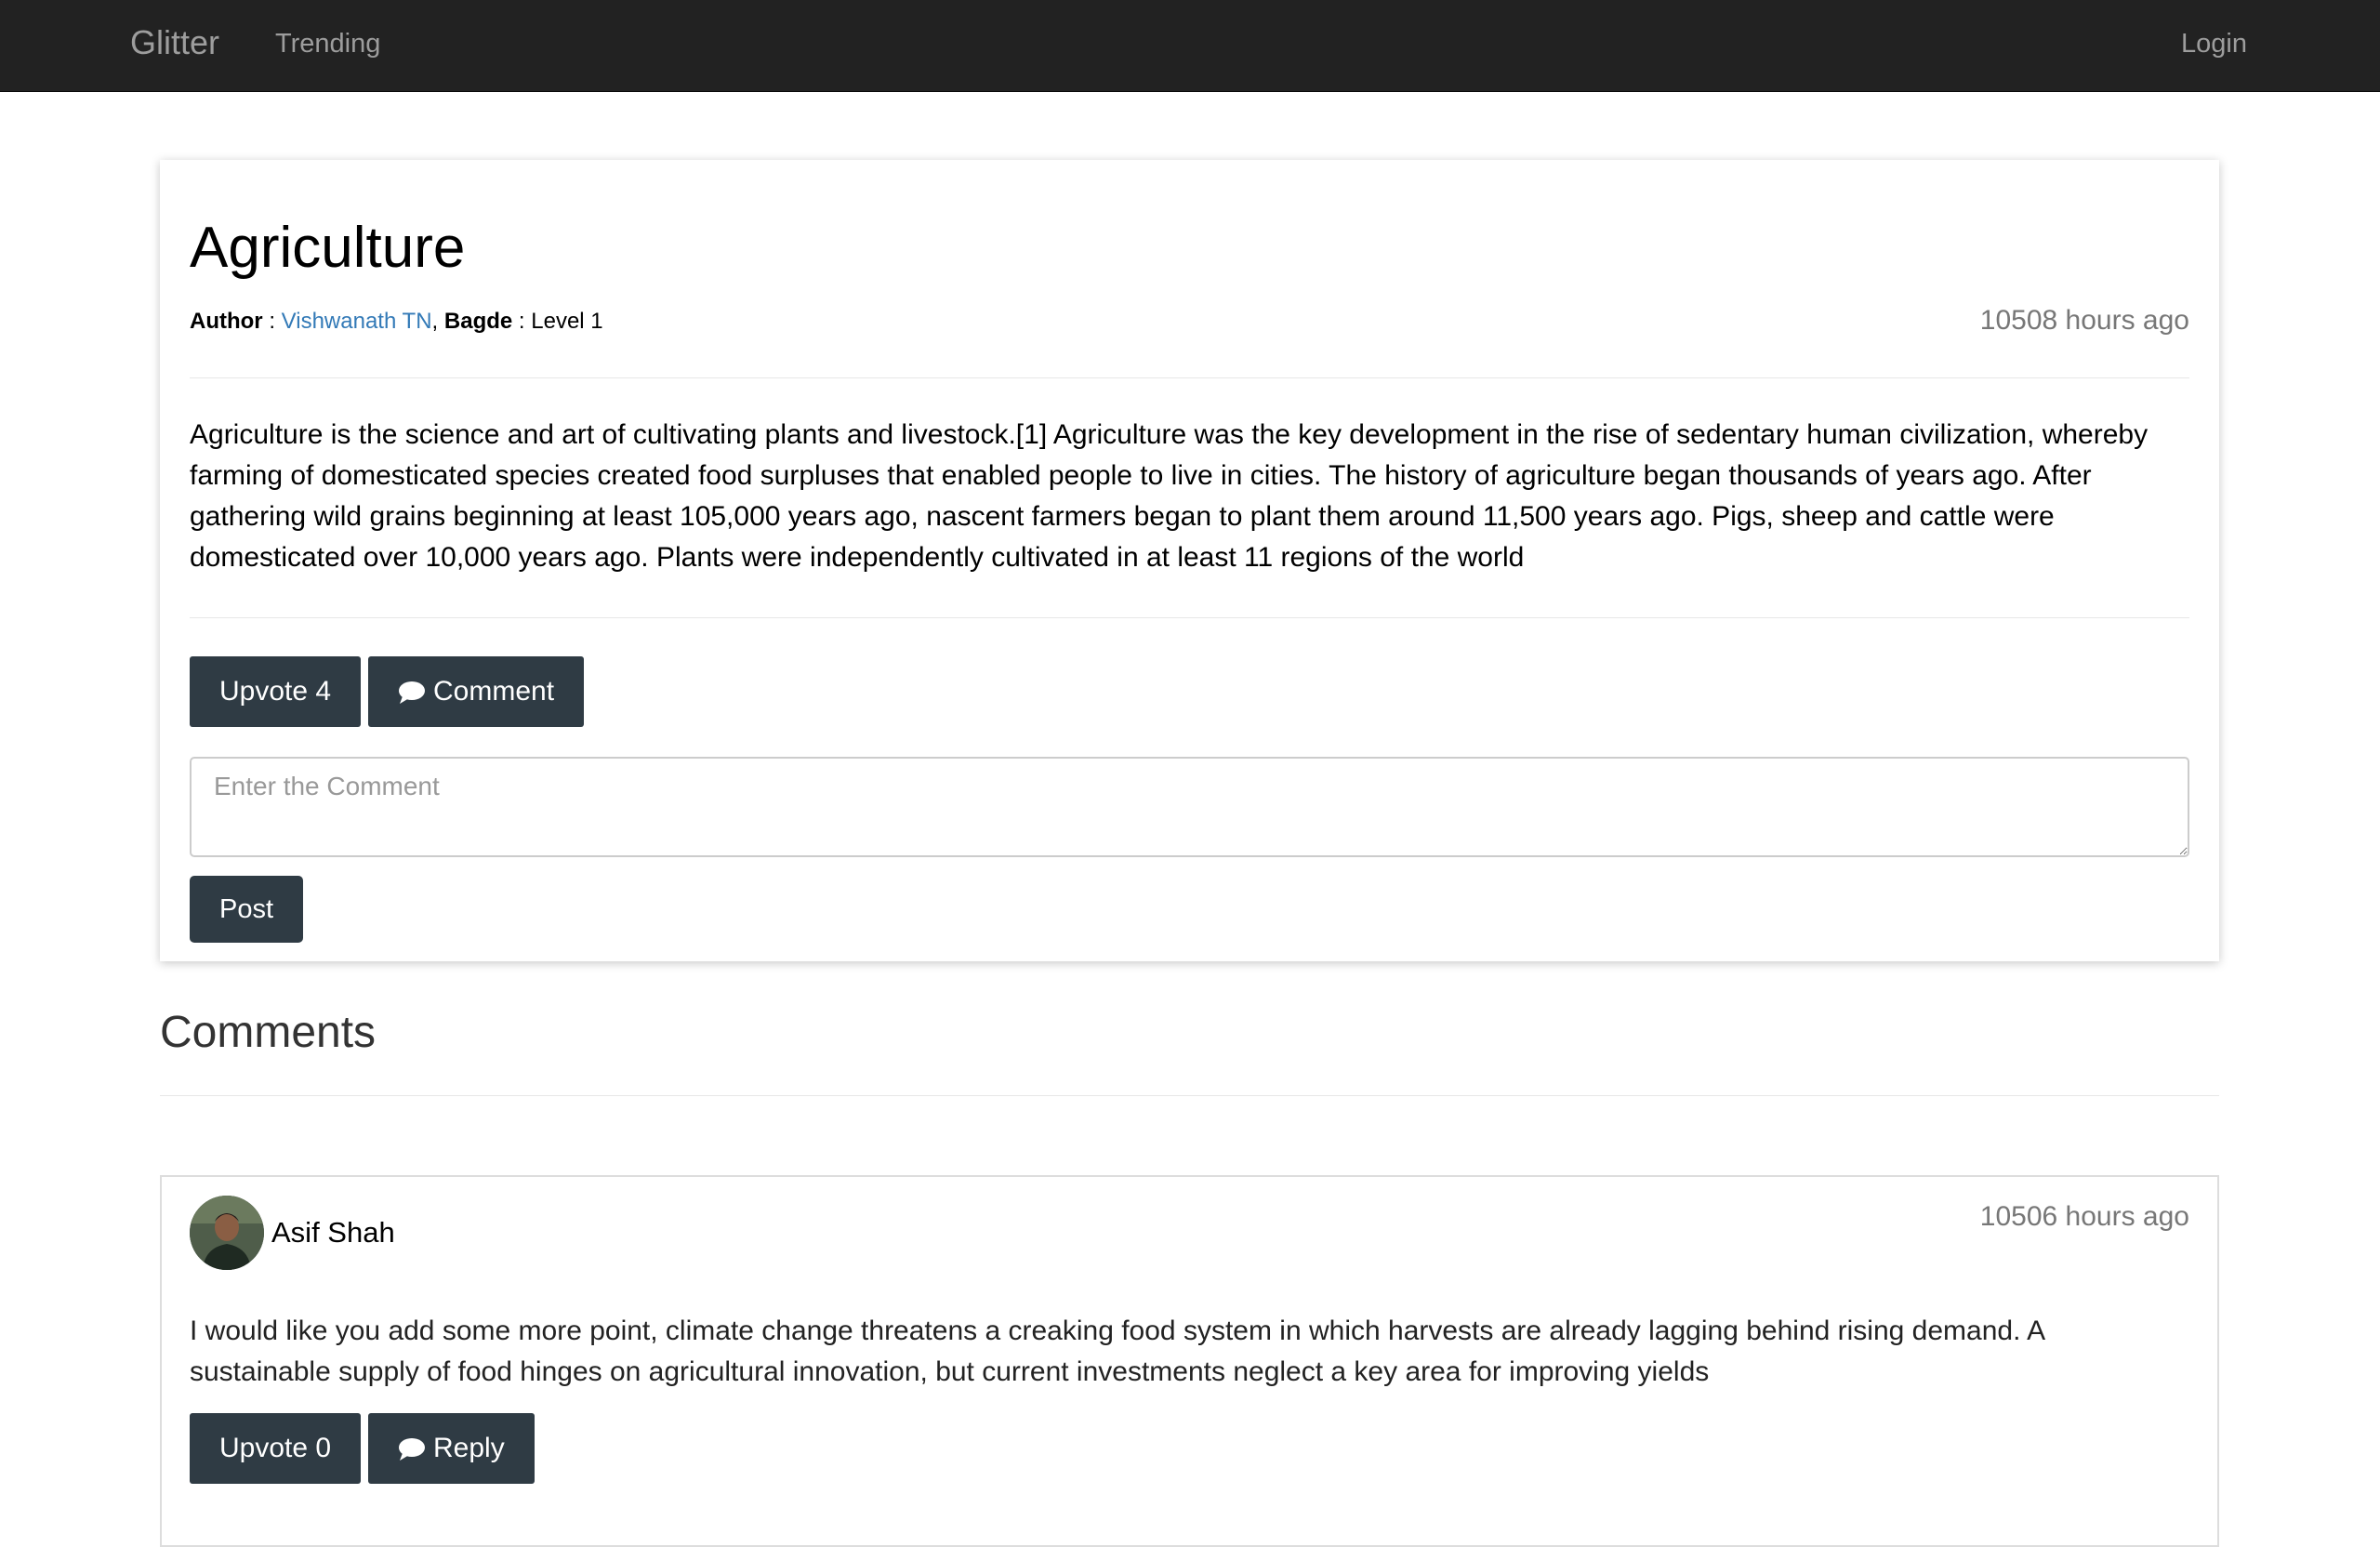 The image size is (2380, 1547). I want to click on meta-comma: ,, so click(437, 321).